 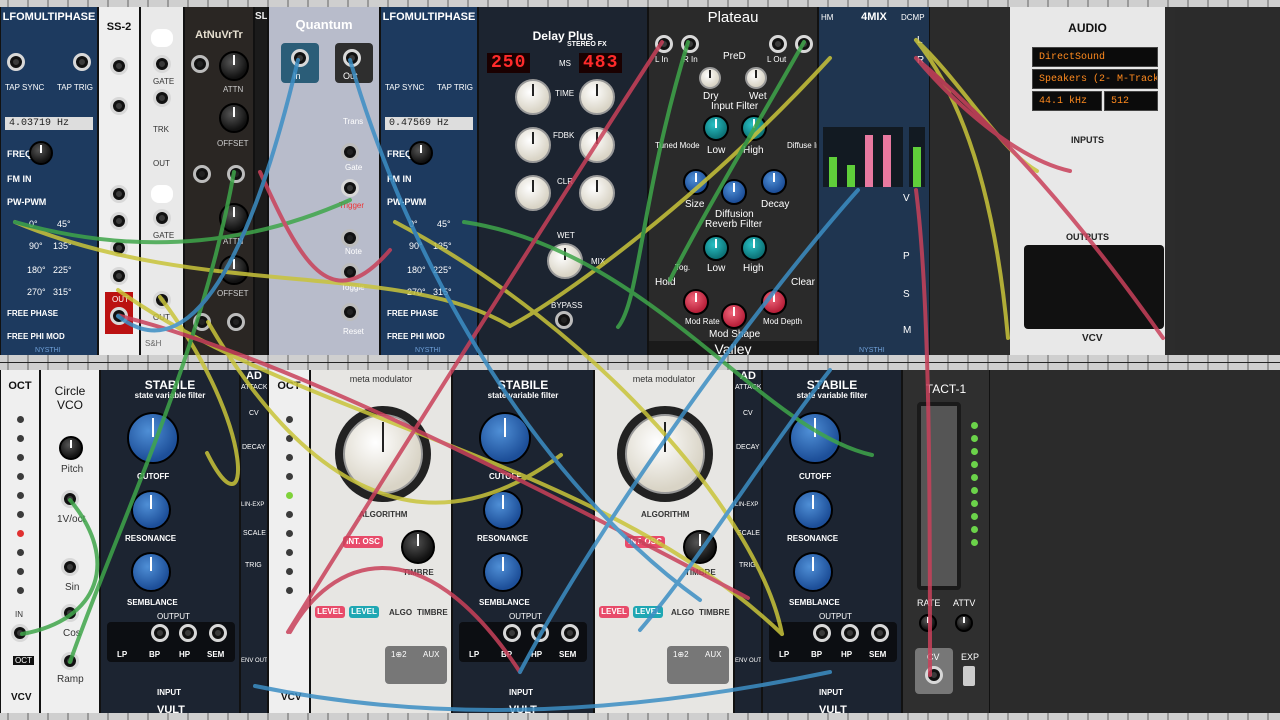 What do you see at coordinates (597, 145) in the screenshot?
I see `fdbk-right-knob` at bounding box center [597, 145].